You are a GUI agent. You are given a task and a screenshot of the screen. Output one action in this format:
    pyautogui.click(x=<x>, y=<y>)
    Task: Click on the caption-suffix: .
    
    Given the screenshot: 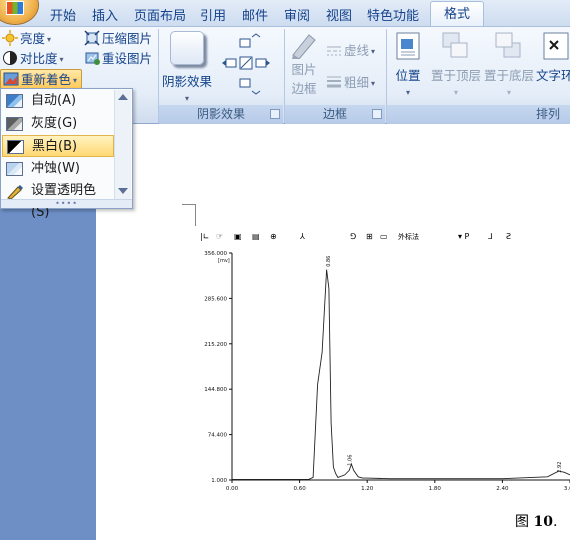 What is the action you would take?
    pyautogui.click(x=555, y=522)
    